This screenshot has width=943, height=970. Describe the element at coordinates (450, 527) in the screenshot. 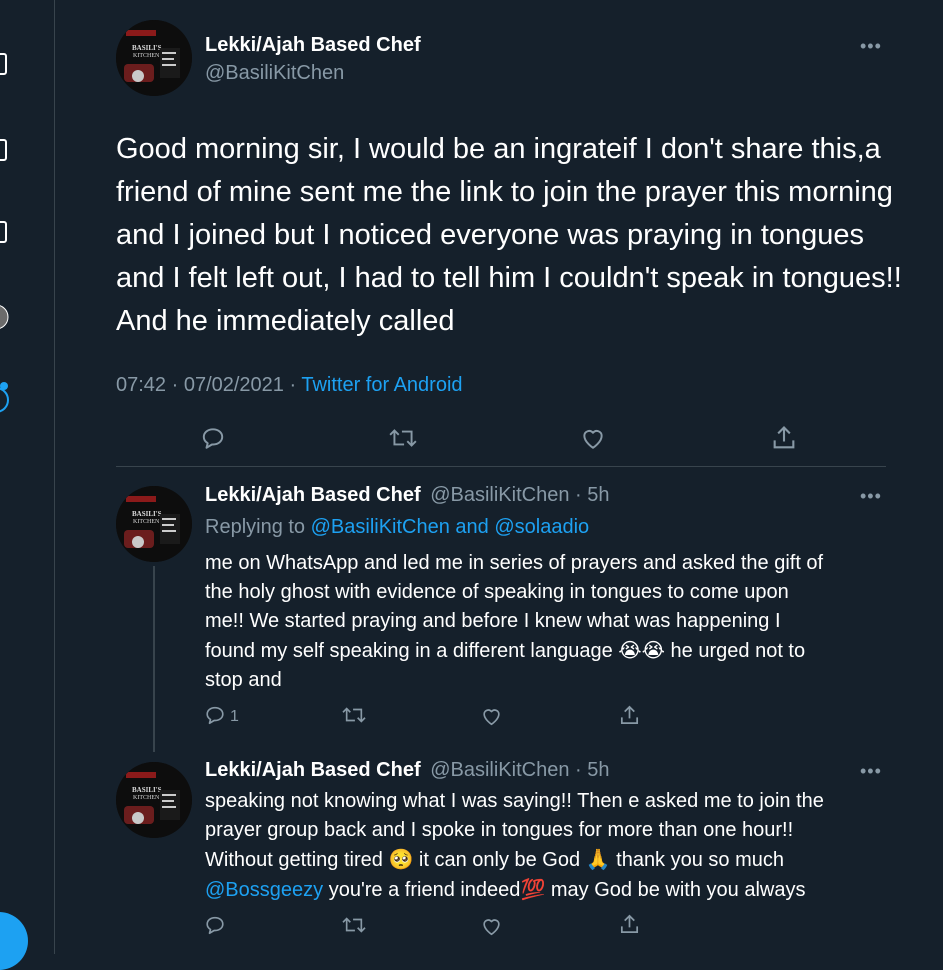

I see `replying-to-link: @BasiliKitChen and @solaadio` at that location.